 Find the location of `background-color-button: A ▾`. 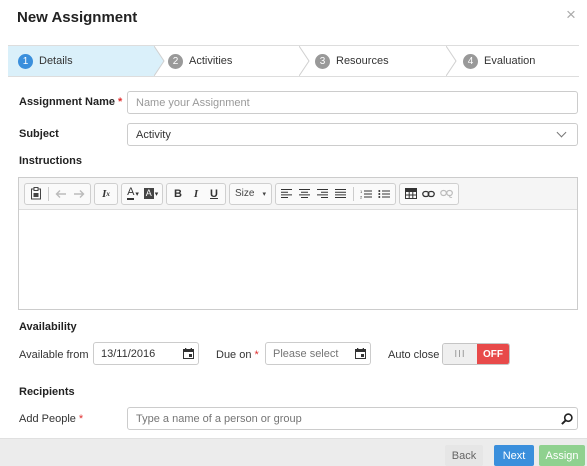

background-color-button: A ▾ is located at coordinates (151, 194).